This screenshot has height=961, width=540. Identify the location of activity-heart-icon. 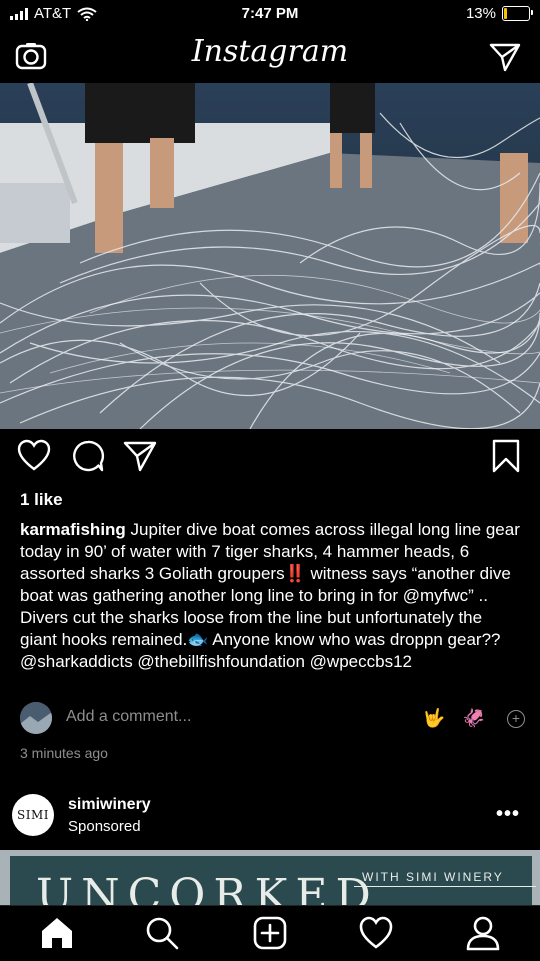
(376, 933).